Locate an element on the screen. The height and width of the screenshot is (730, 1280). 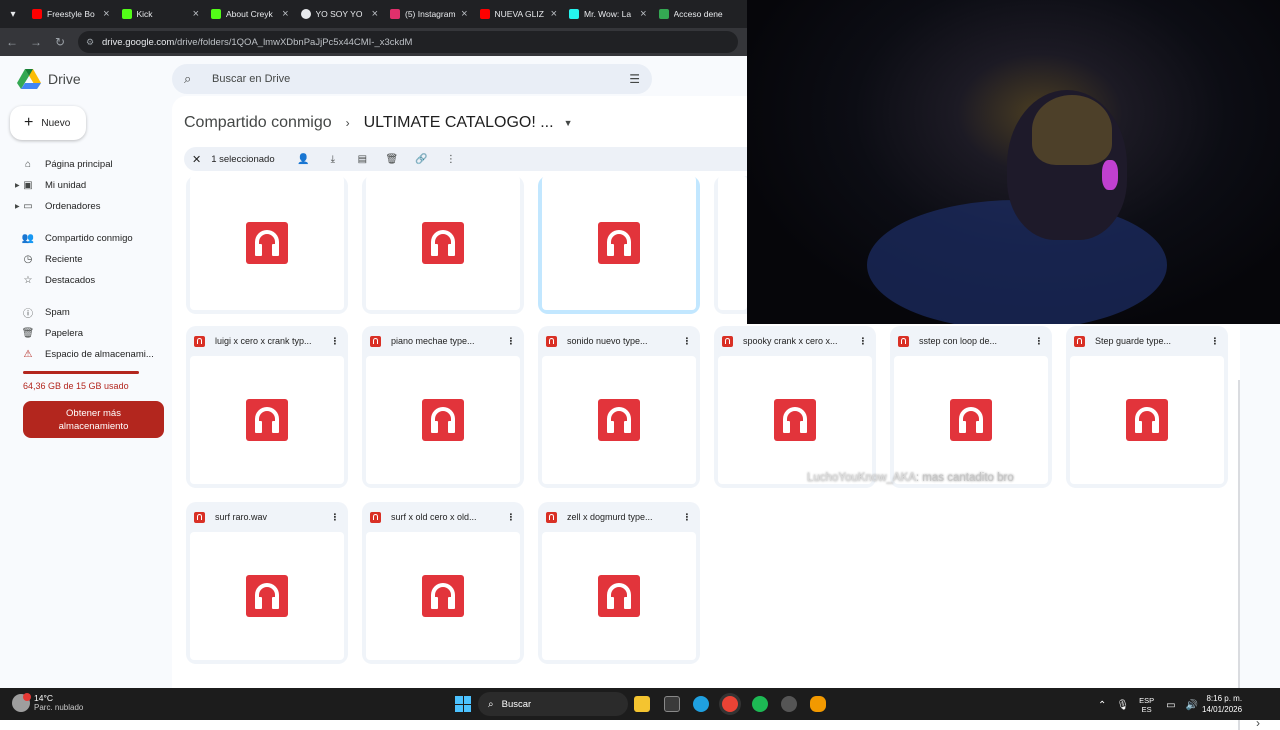
chevron-up-icon: ⌃ is located at coordinates (1102, 705).